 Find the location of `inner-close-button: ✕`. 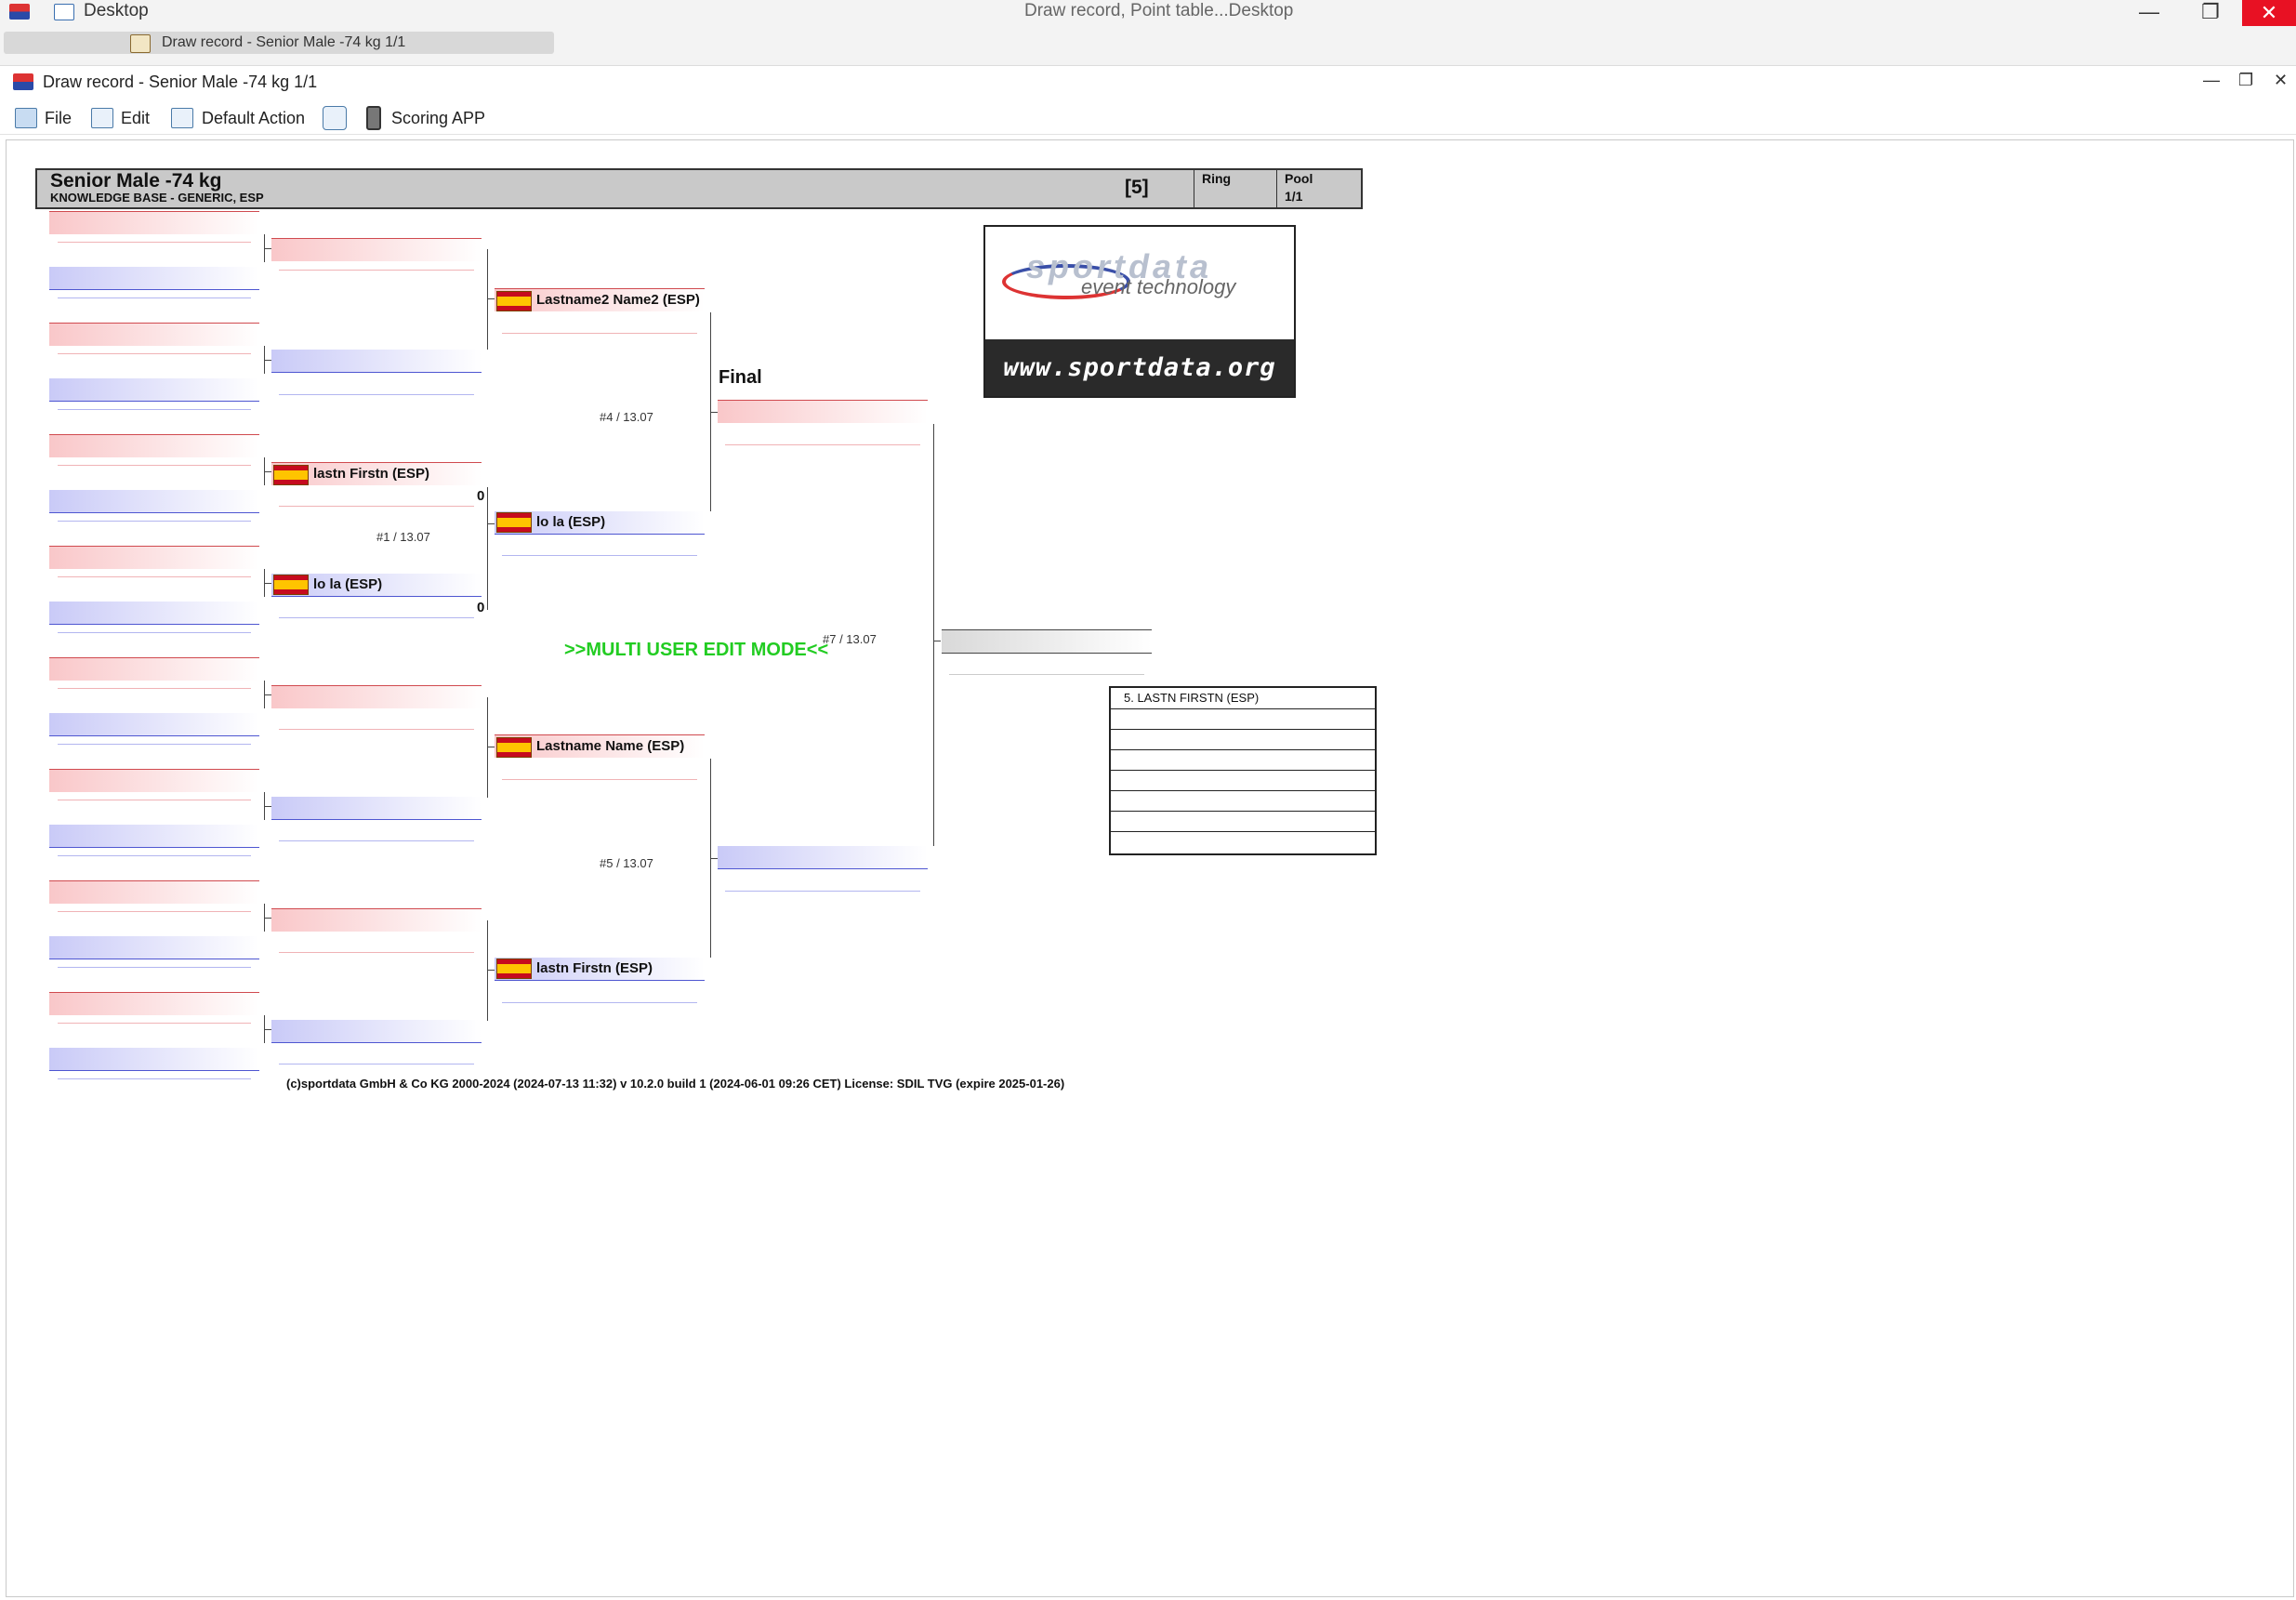

inner-close-button: ✕ is located at coordinates (2281, 80).